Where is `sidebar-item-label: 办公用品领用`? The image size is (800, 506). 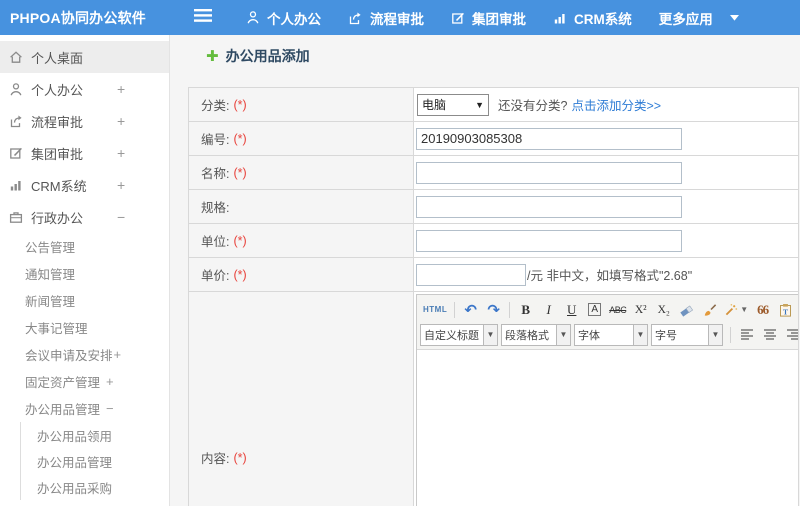 sidebar-item-label: 办公用品领用 is located at coordinates (75, 436).